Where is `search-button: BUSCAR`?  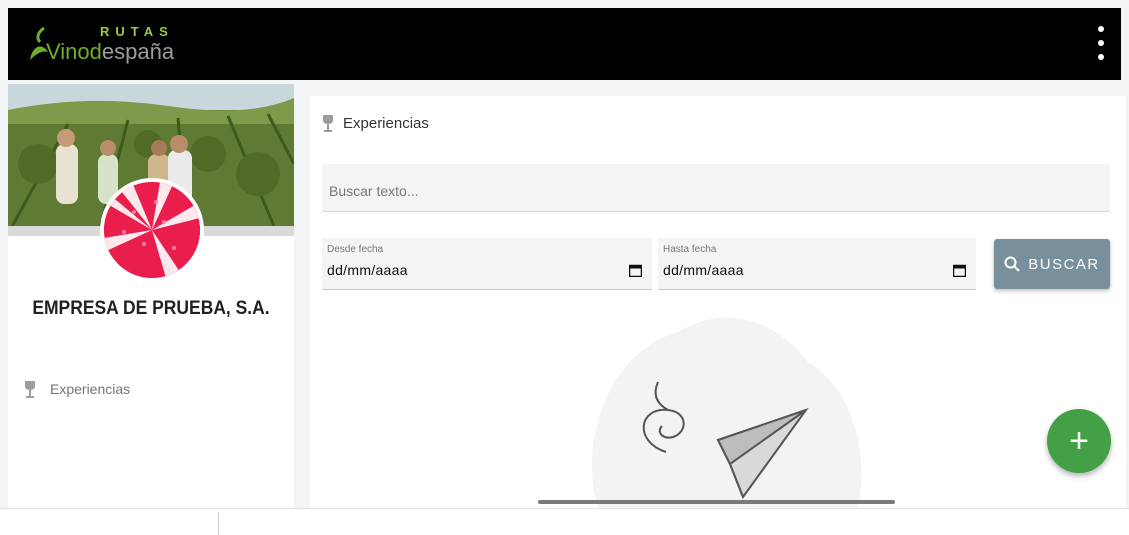
search-button: BUSCAR is located at coordinates (1052, 264).